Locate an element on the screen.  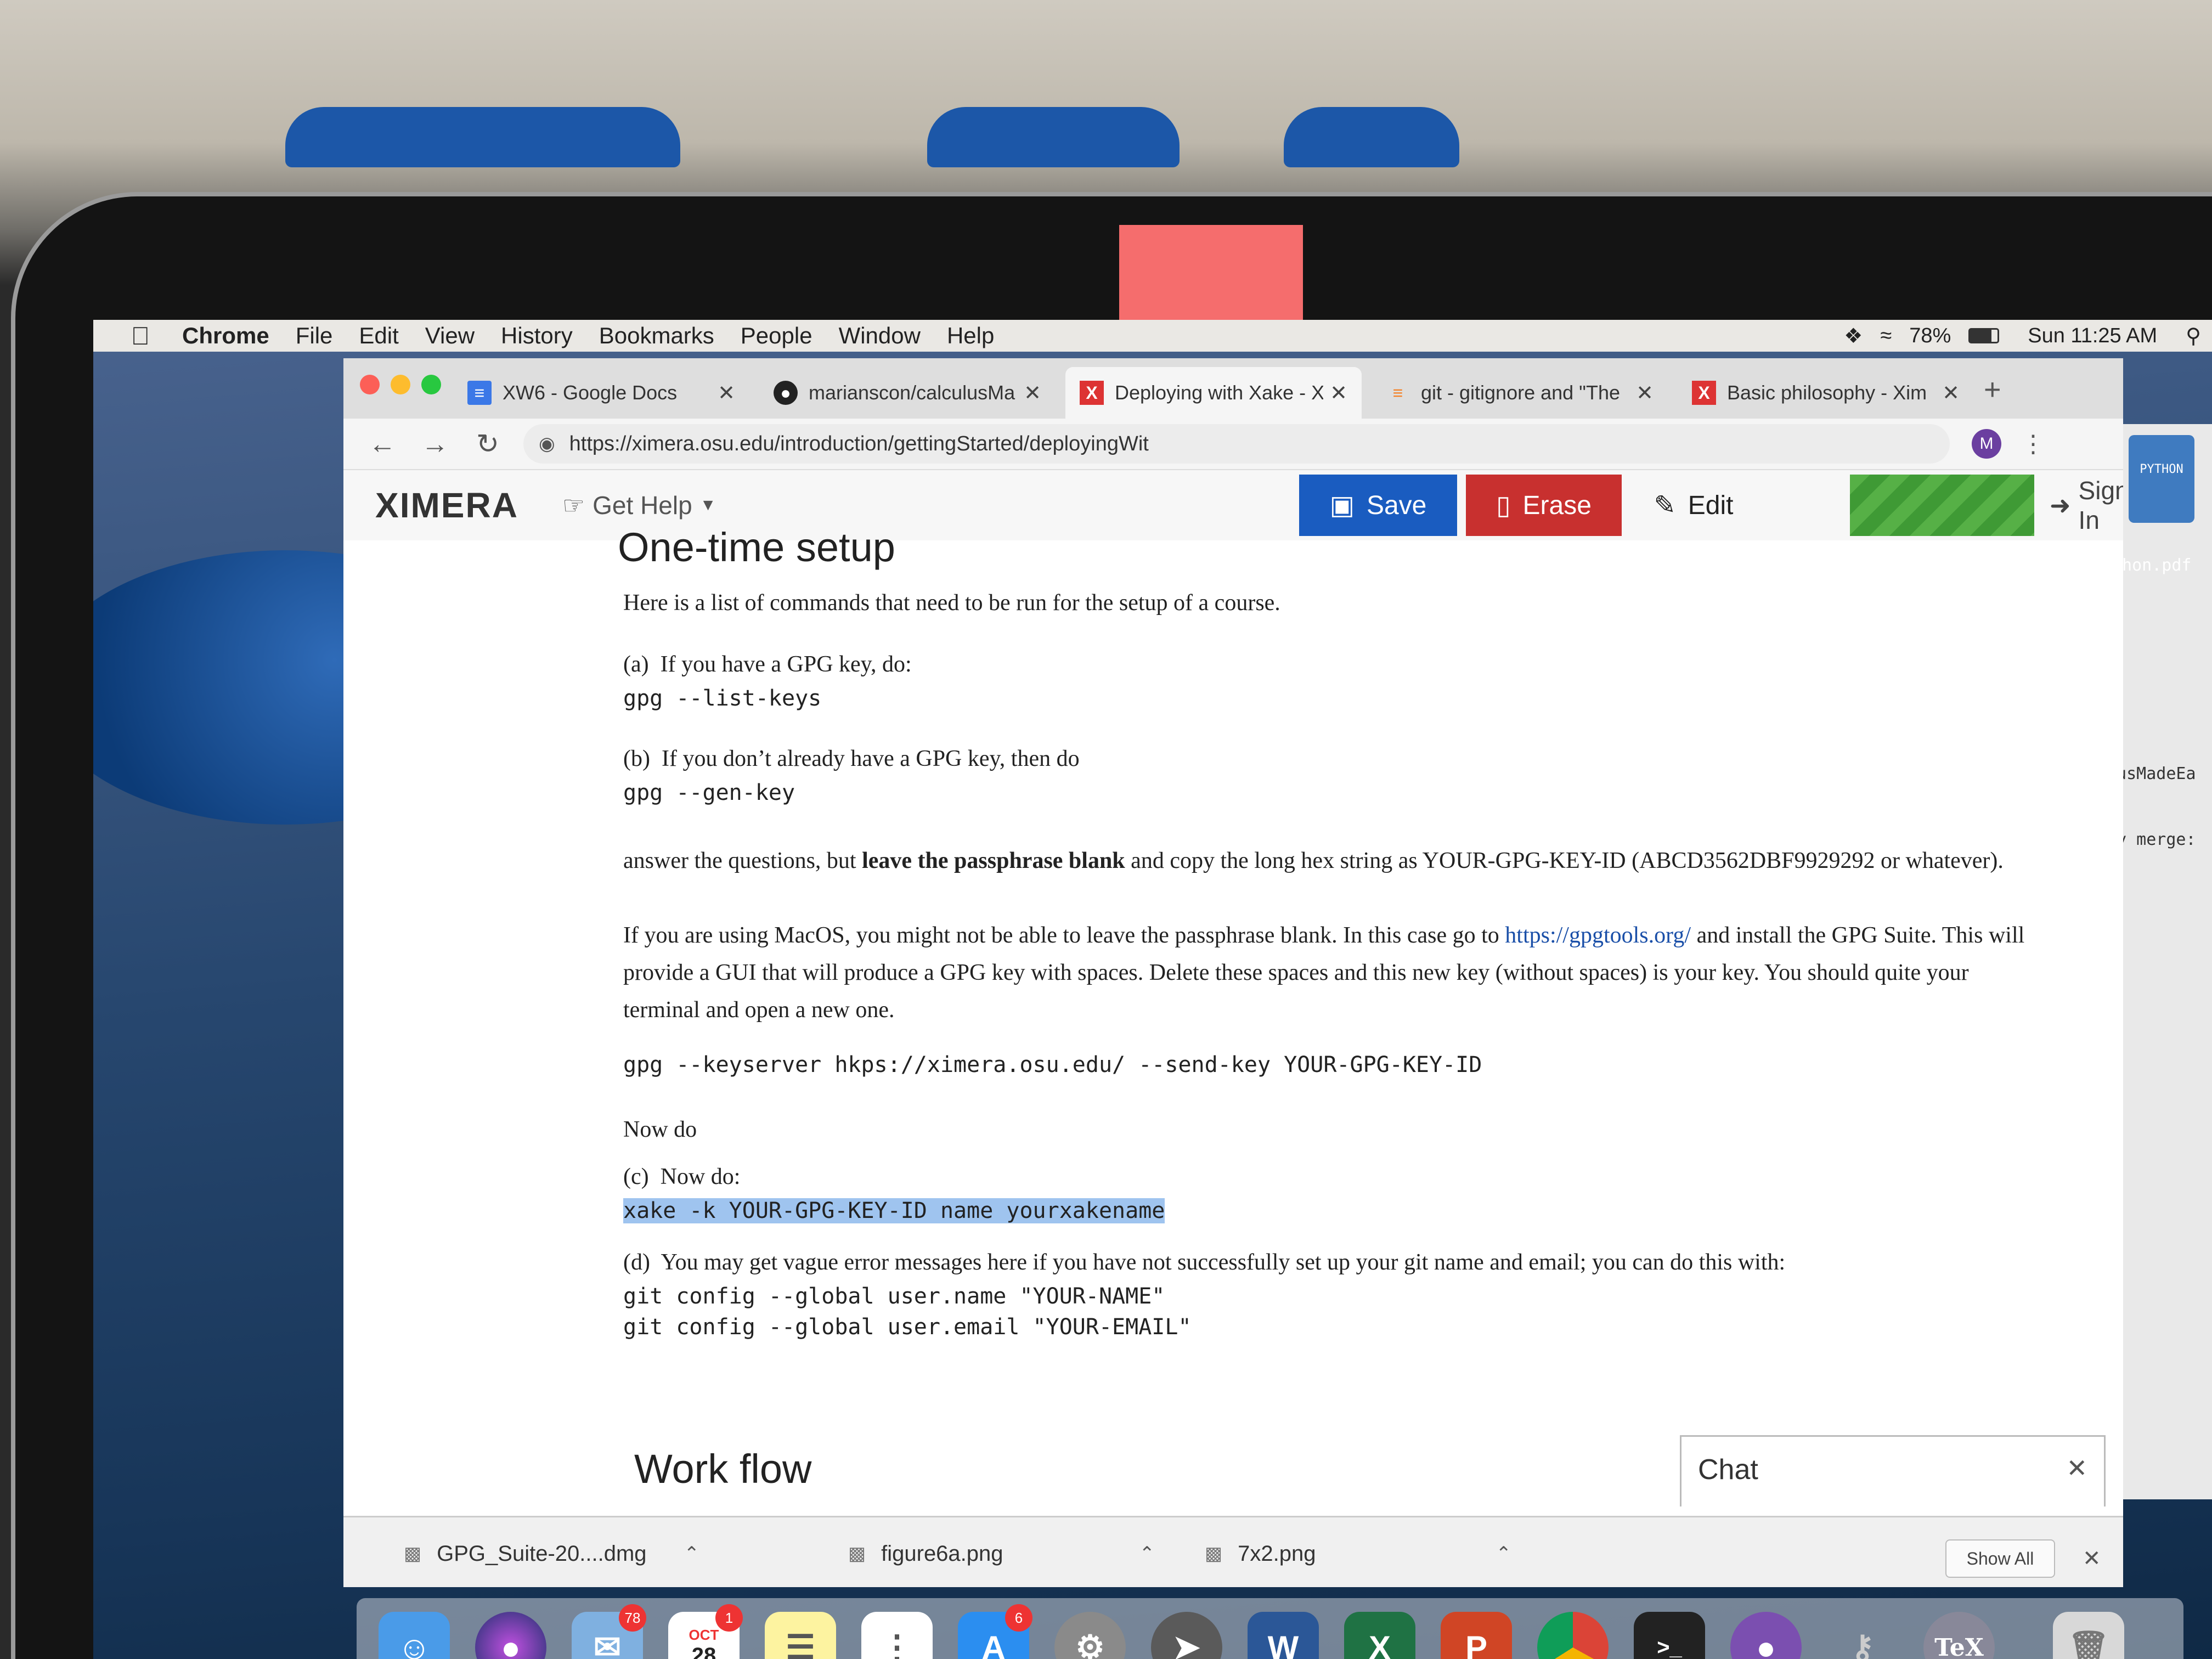
code-list-keys: gpg --list-keys is located at coordinates (723, 699).